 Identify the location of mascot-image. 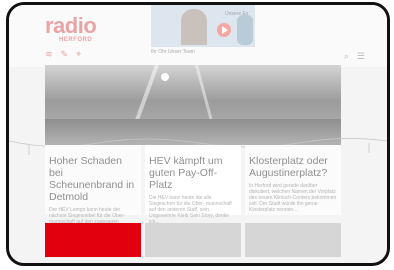
(245, 30).